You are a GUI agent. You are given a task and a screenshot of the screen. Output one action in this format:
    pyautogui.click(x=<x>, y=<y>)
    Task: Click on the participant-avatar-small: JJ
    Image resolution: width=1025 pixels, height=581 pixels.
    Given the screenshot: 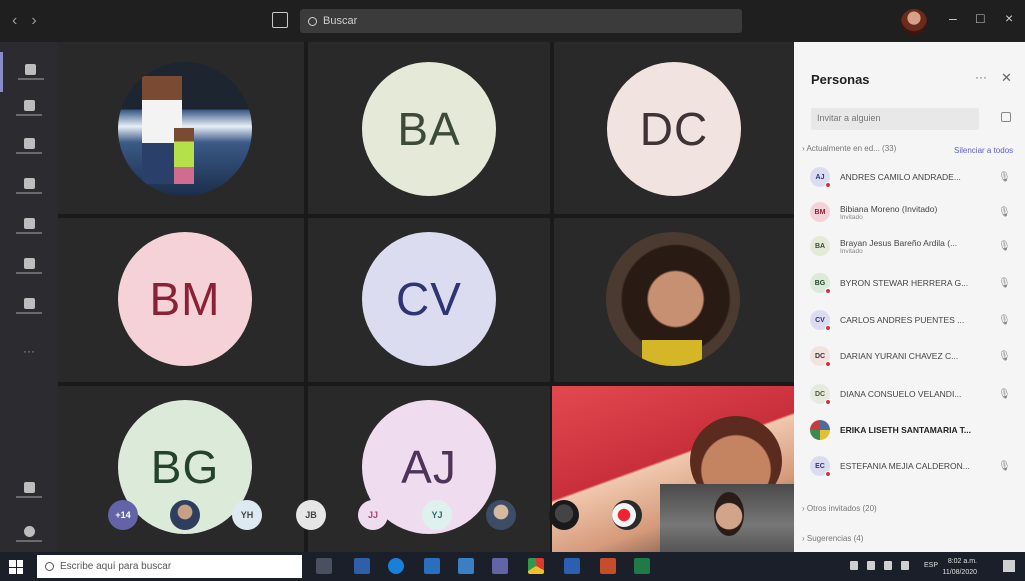 What is the action you would take?
    pyautogui.click(x=373, y=515)
    